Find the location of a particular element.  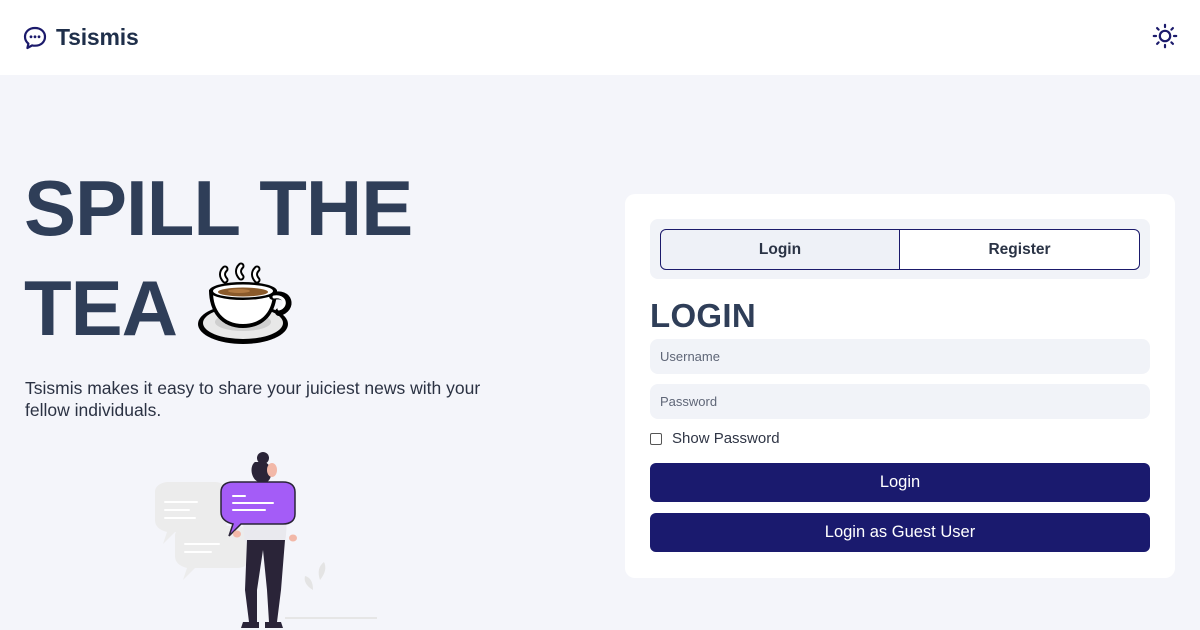

show-password-label: Show Password is located at coordinates (726, 438).